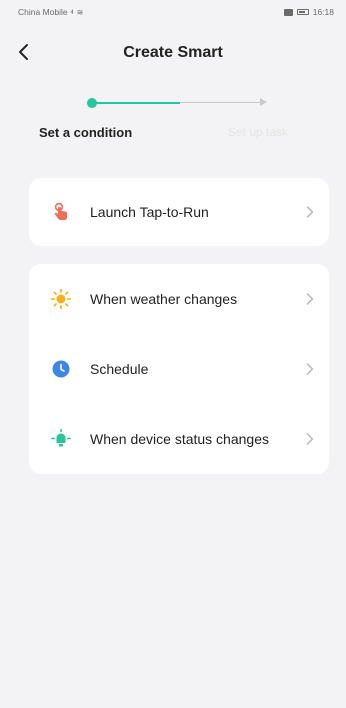 This screenshot has height=708, width=346. I want to click on sun-icon, so click(61, 299).